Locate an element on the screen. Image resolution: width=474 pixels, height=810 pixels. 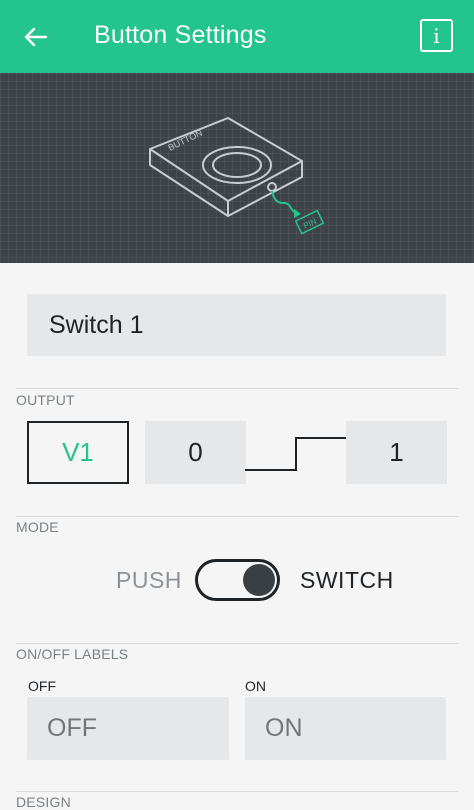
app-header: Button Settings i is located at coordinates (237, 36).